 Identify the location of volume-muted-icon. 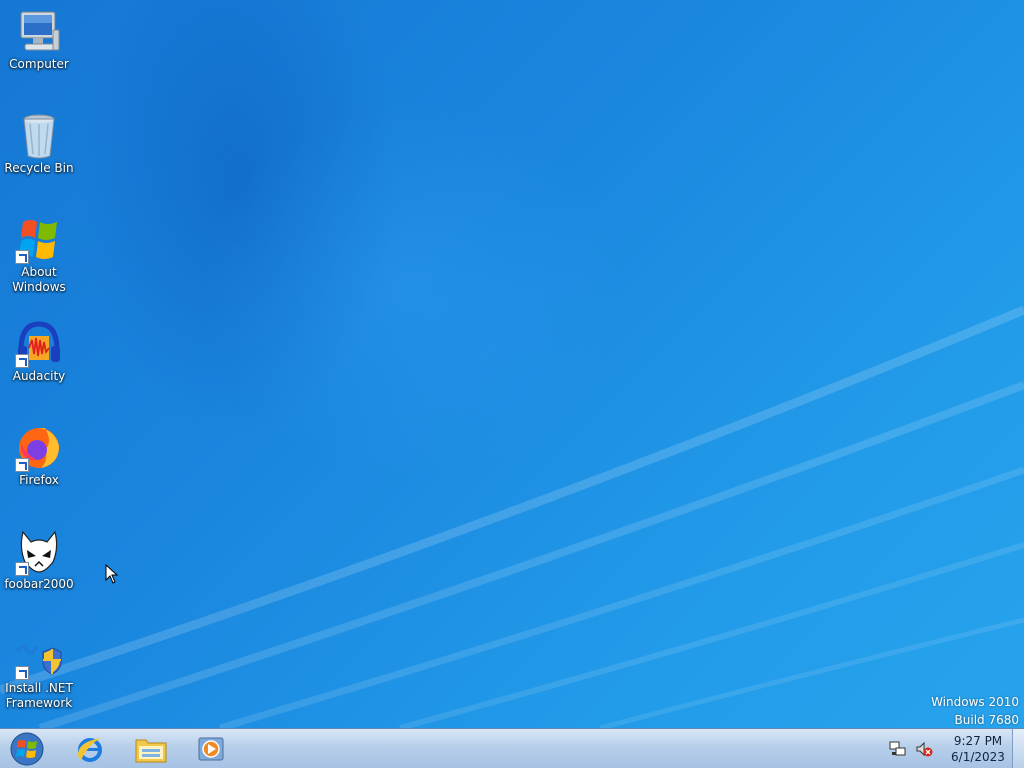
(924, 749).